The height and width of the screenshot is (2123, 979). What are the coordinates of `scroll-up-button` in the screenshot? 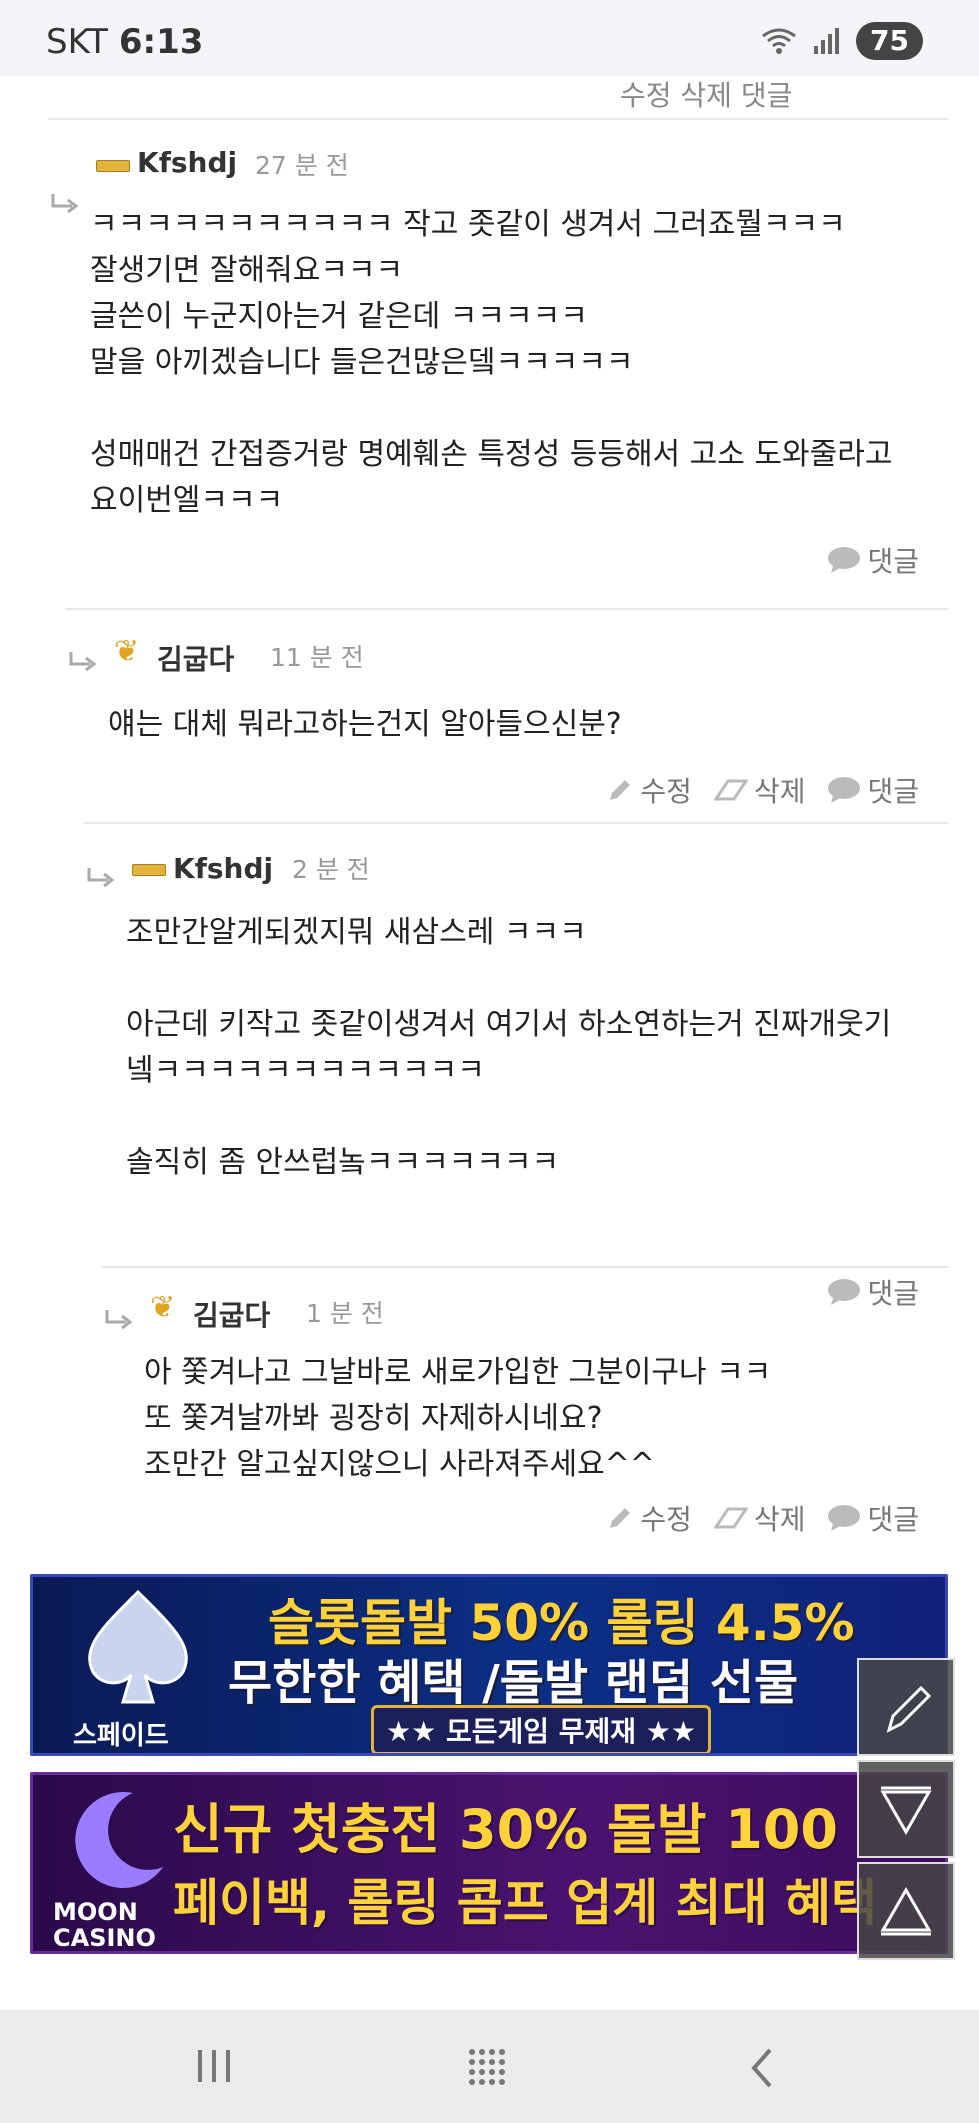 It's located at (906, 1911).